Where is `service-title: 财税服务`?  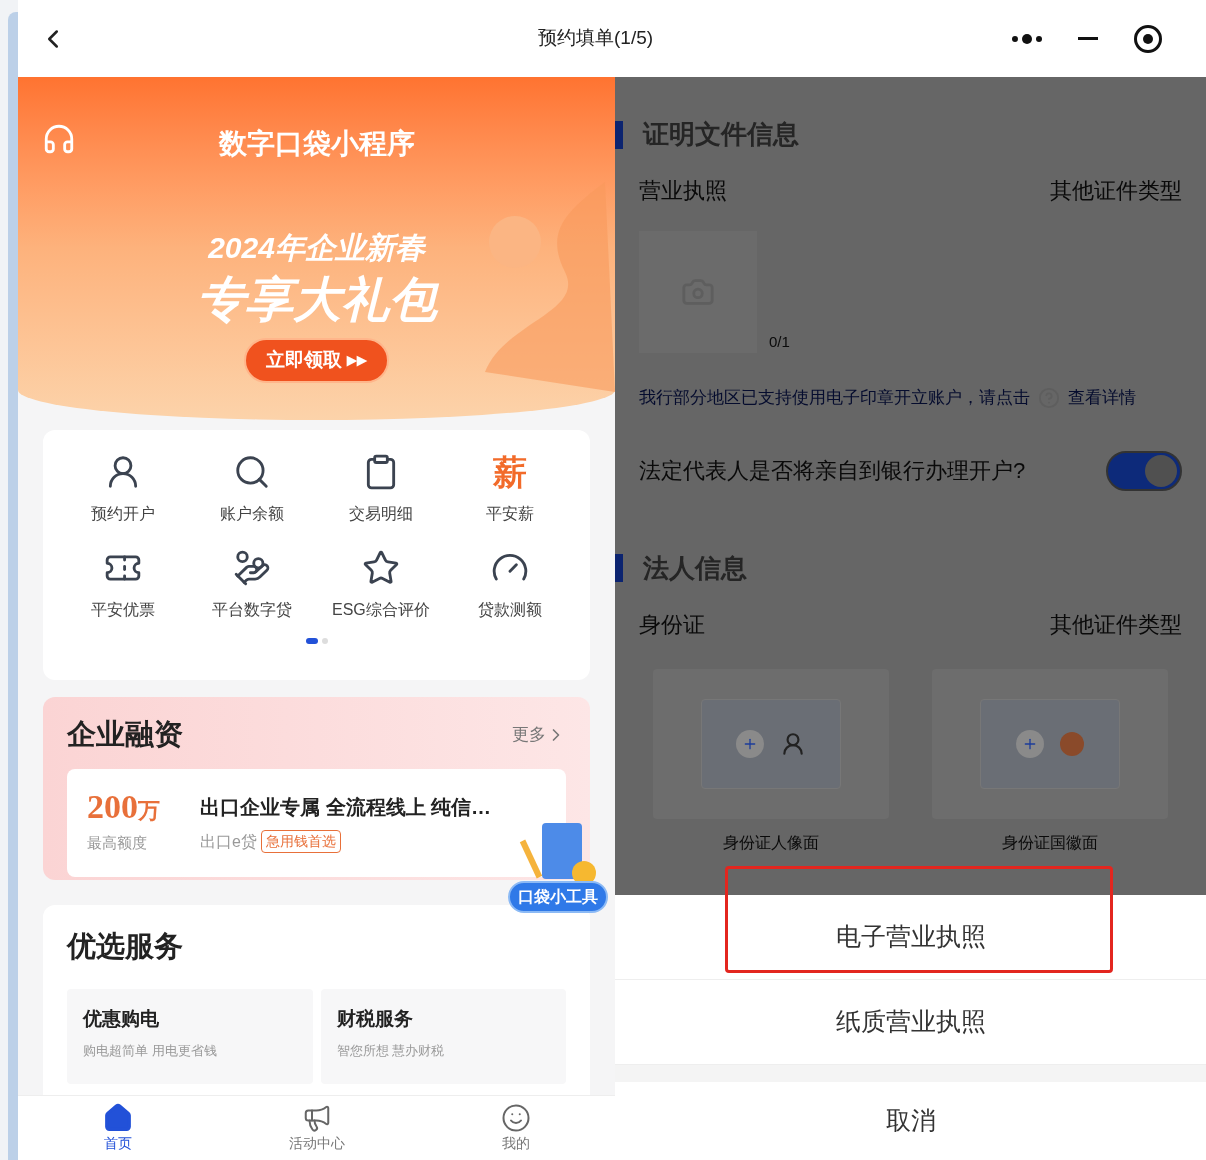 service-title: 财税服务 is located at coordinates (375, 1018).